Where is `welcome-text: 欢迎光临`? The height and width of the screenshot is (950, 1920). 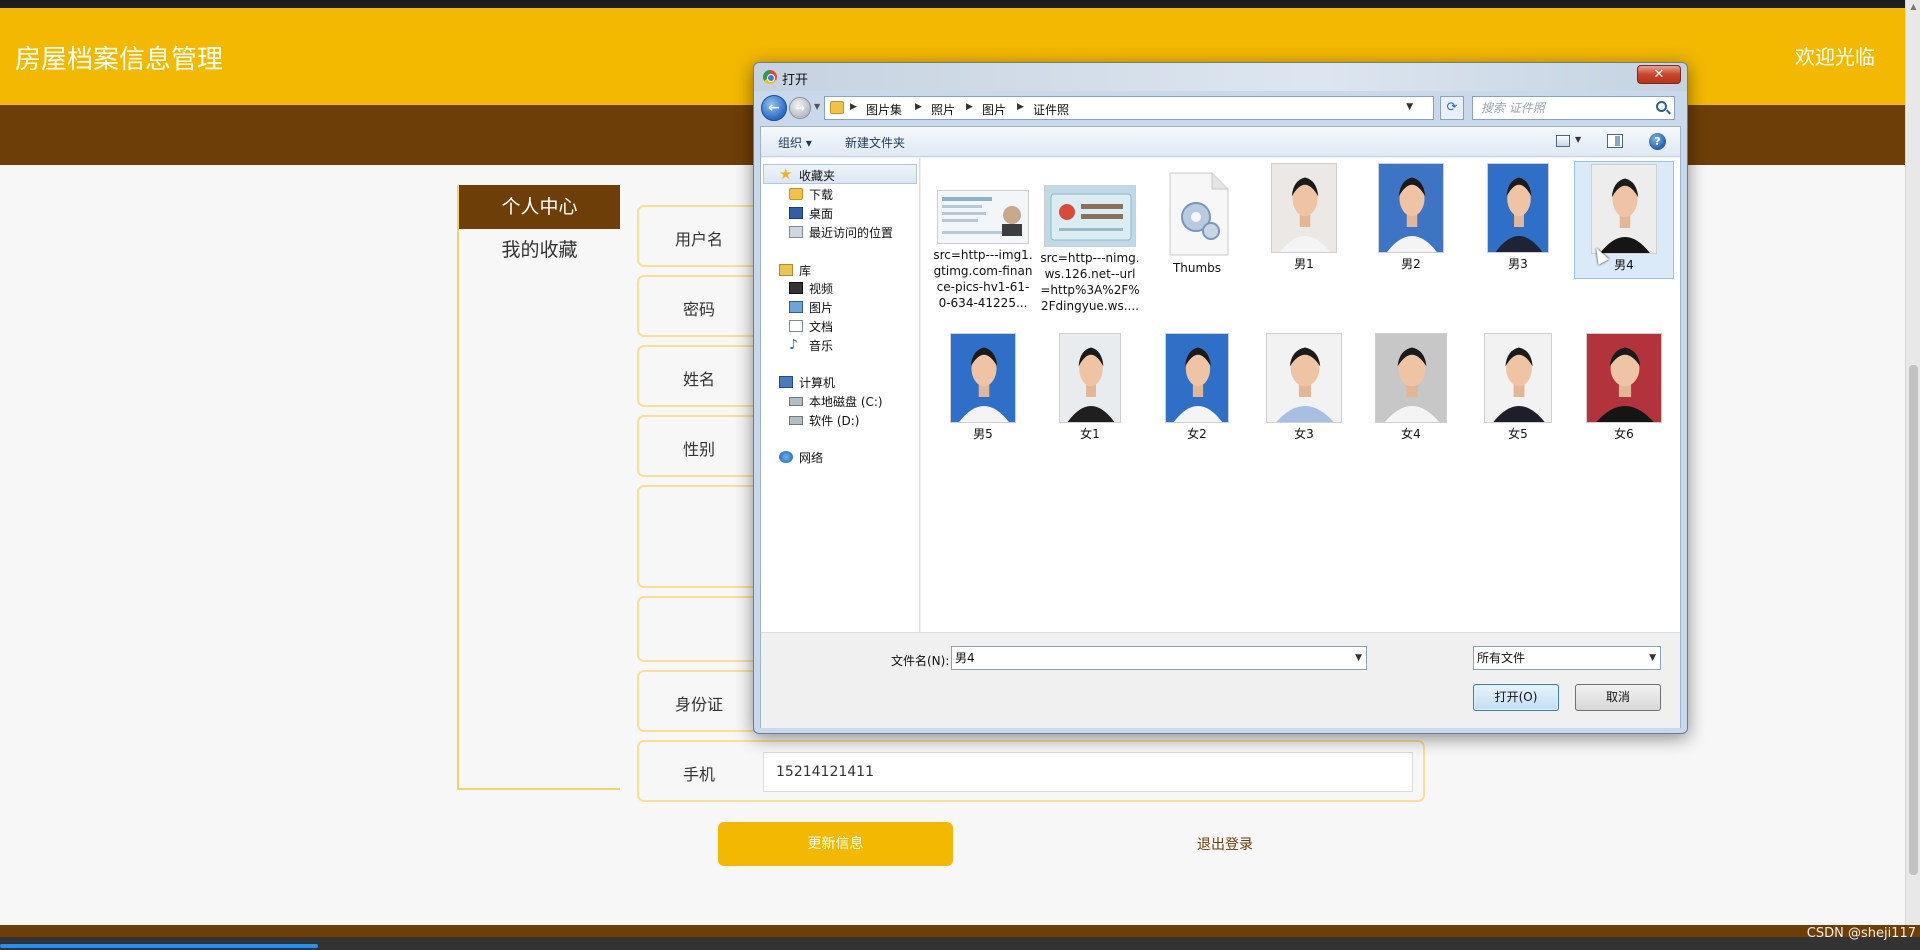 welcome-text: 欢迎光临 is located at coordinates (1835, 57).